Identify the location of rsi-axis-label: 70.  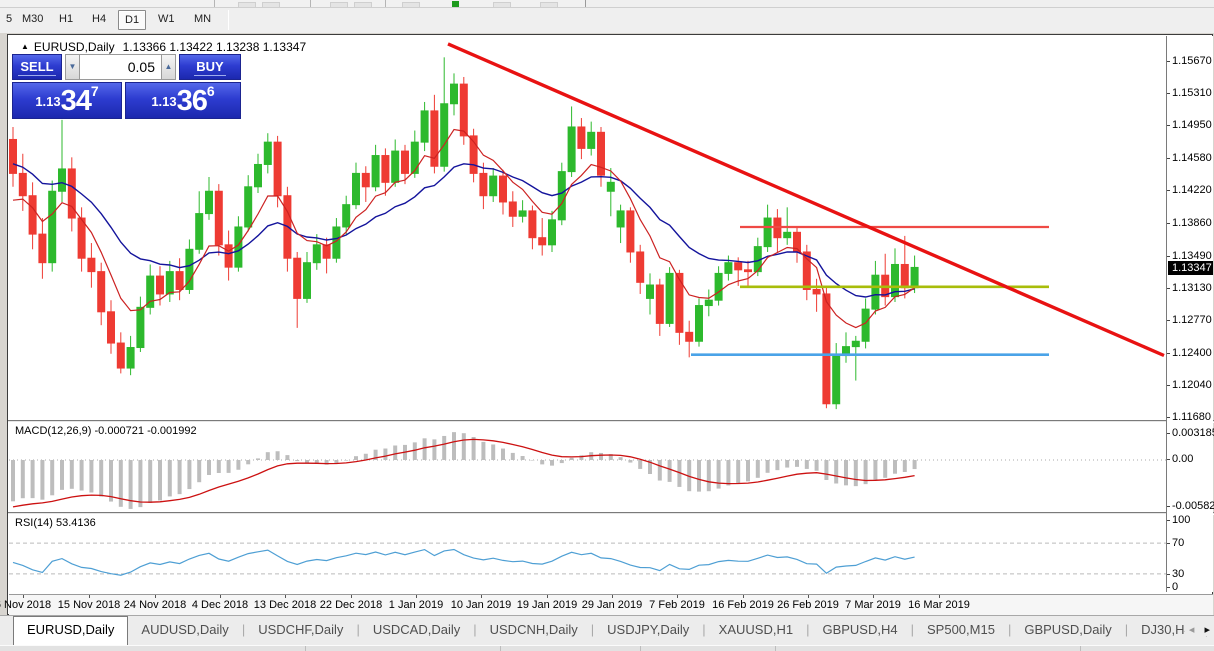
(1178, 543).